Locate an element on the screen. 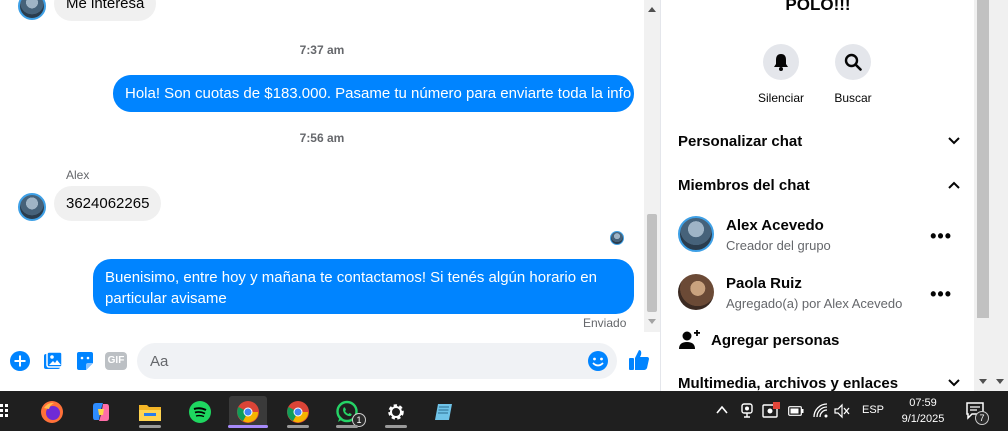 The width and height of the screenshot is (1008, 431). volume-muted-icon is located at coordinates (842, 411).